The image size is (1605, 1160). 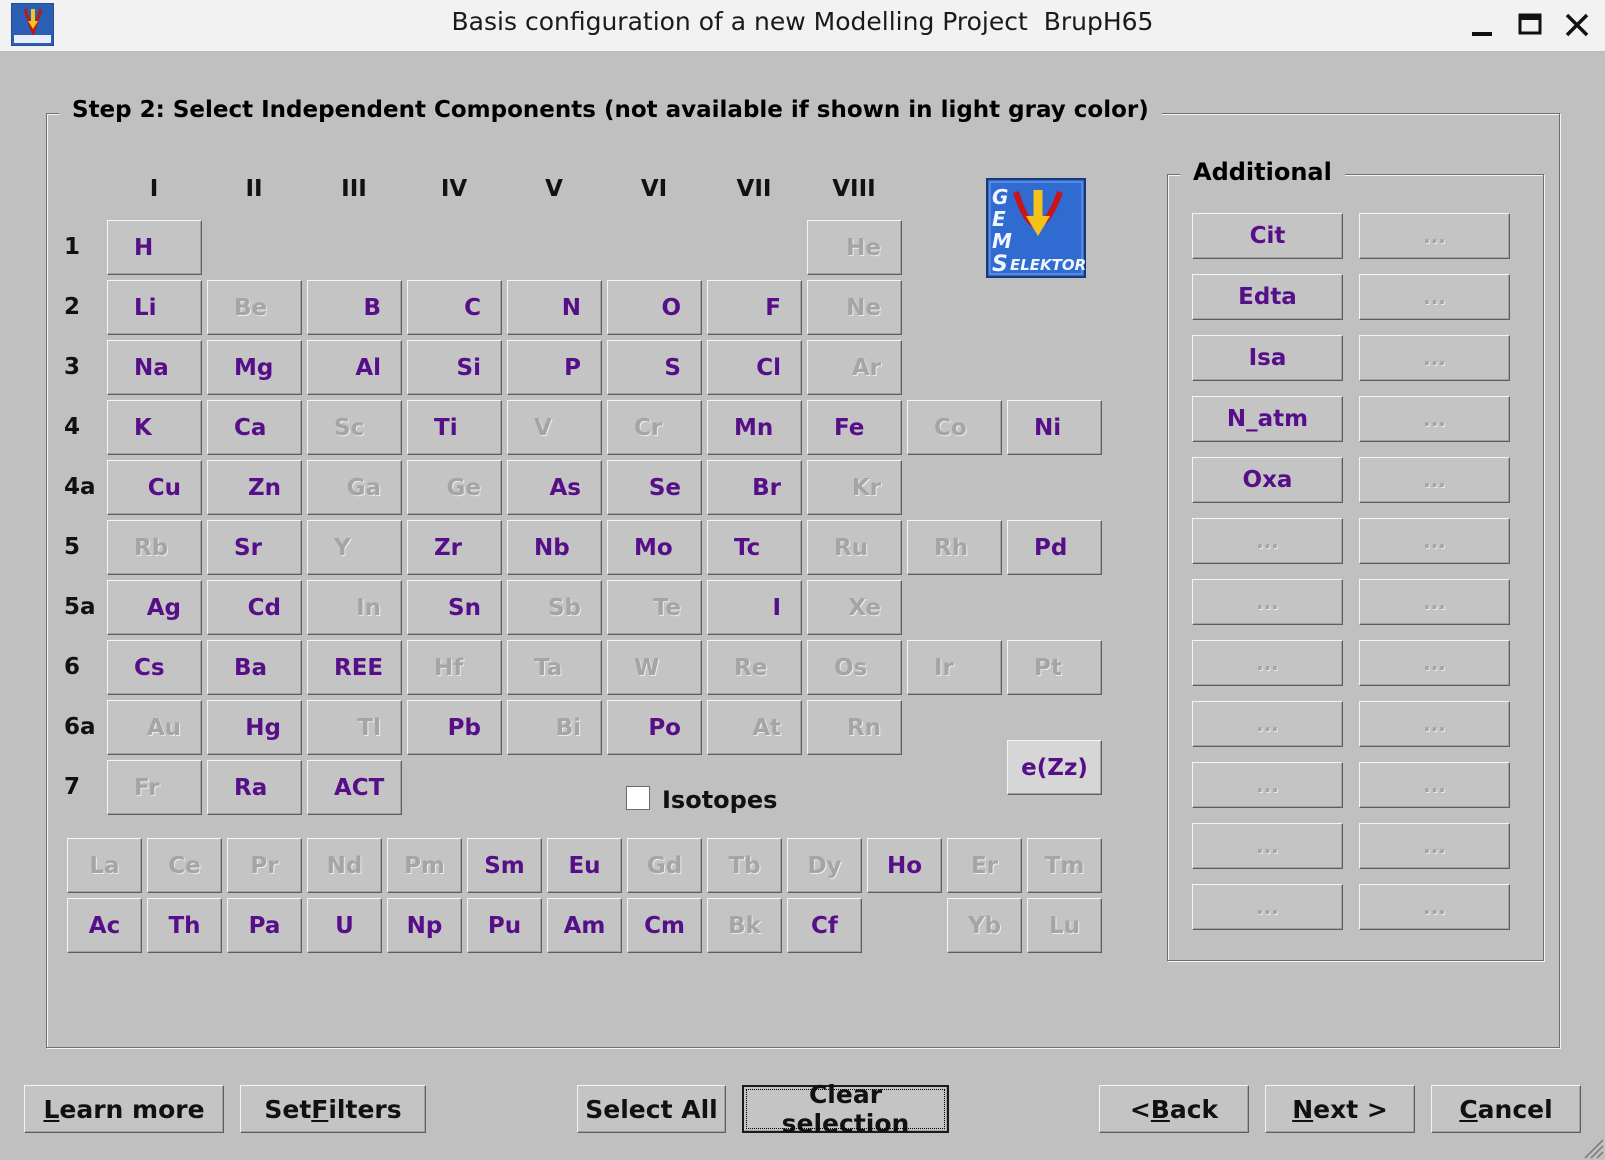 What do you see at coordinates (554, 607) in the screenshot?
I see `element-button-sb: Sb` at bounding box center [554, 607].